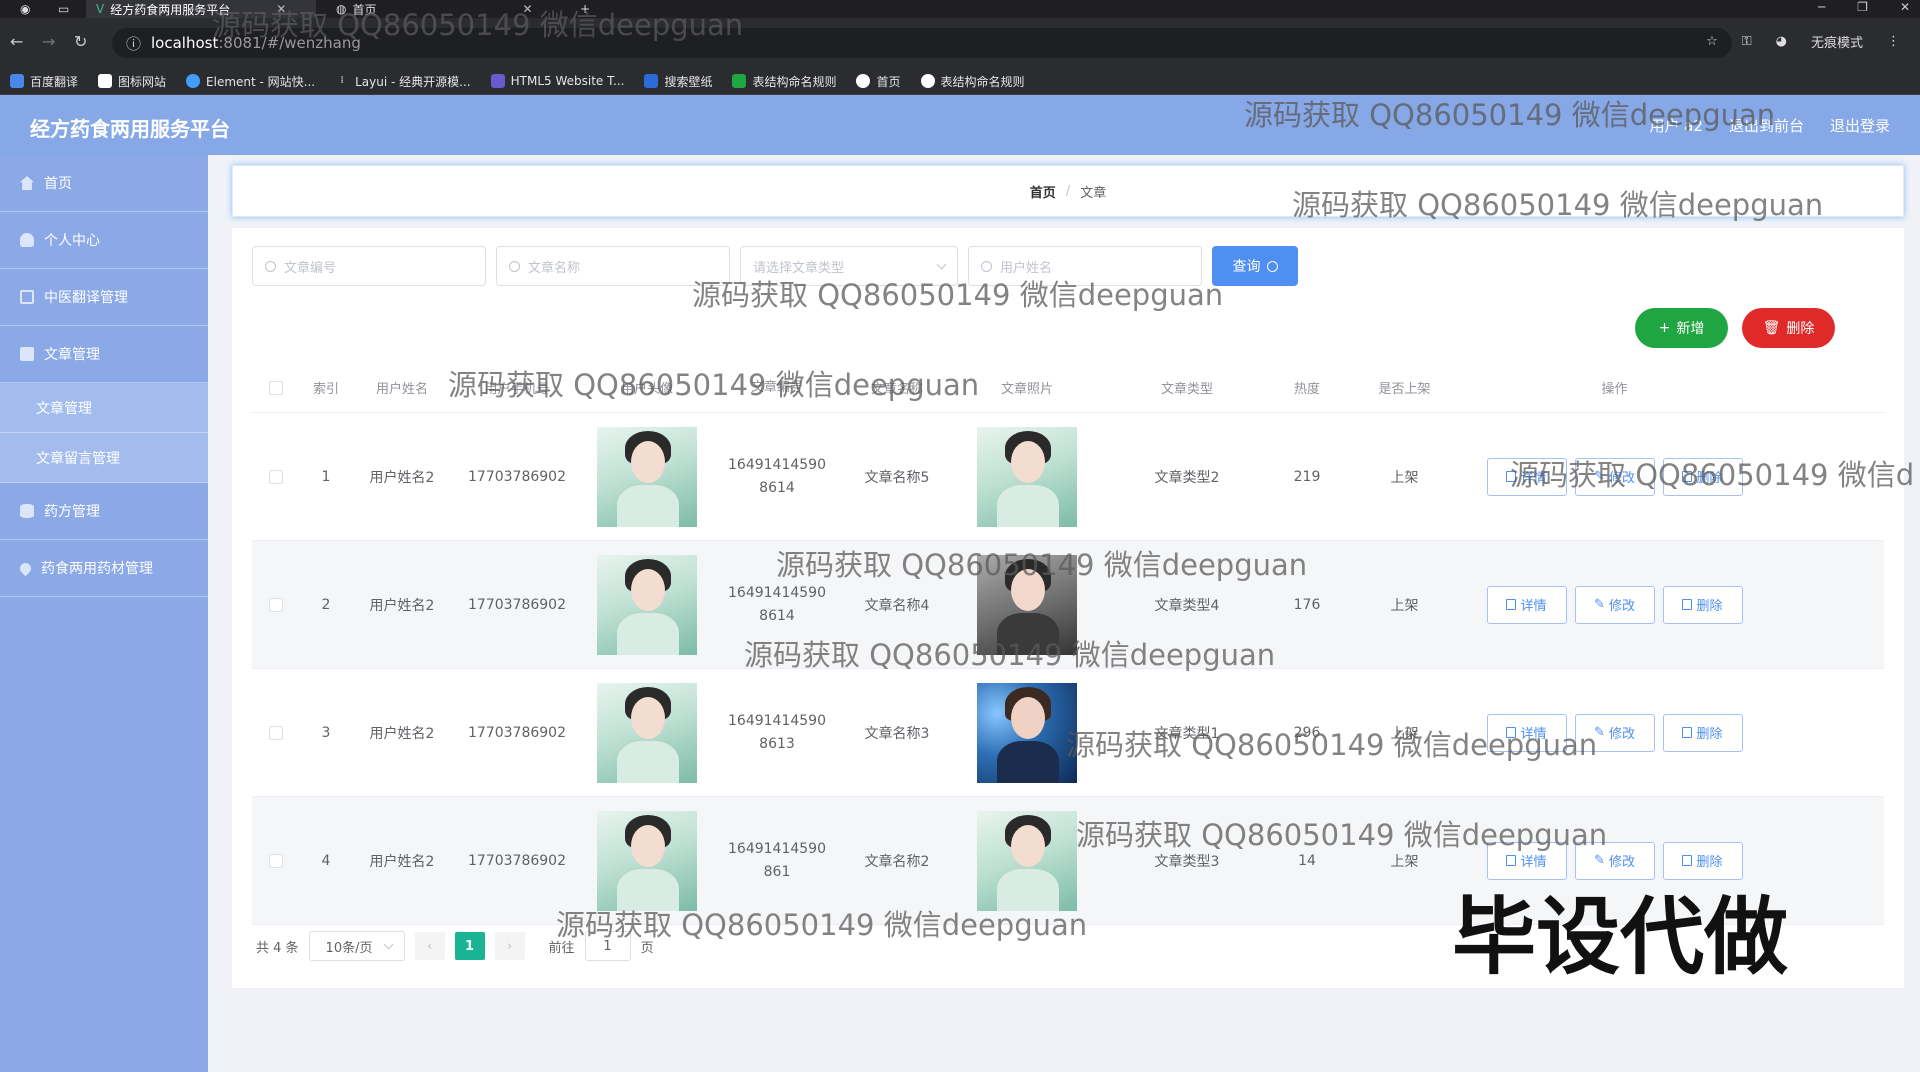  Describe the element at coordinates (1712, 475) in the screenshot. I see `watermark: 源码获取 QQ86050149 微信d` at that location.